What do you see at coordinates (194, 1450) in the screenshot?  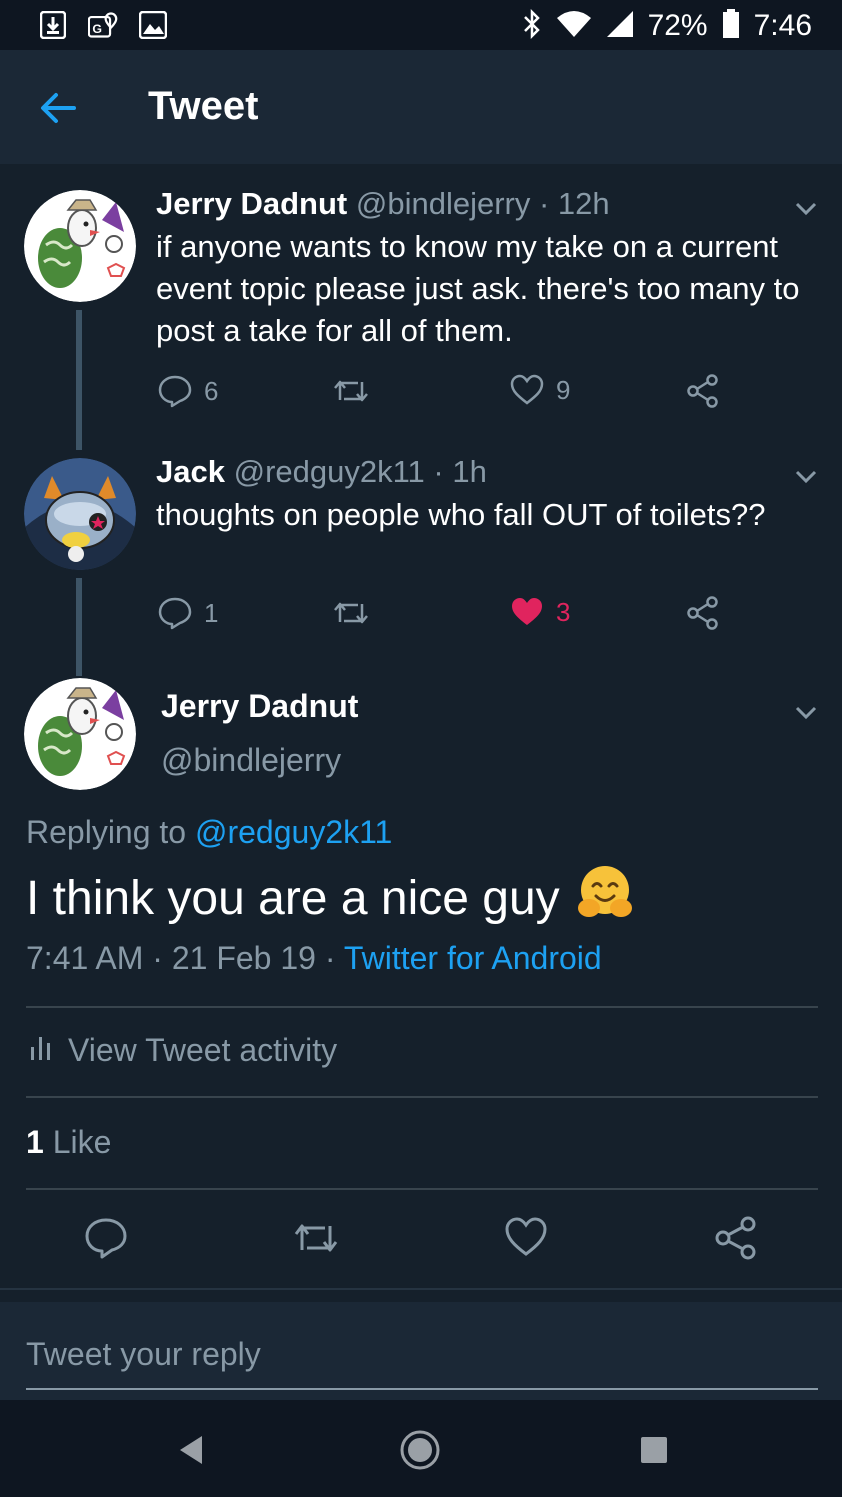 I see `nav-back-icon` at bounding box center [194, 1450].